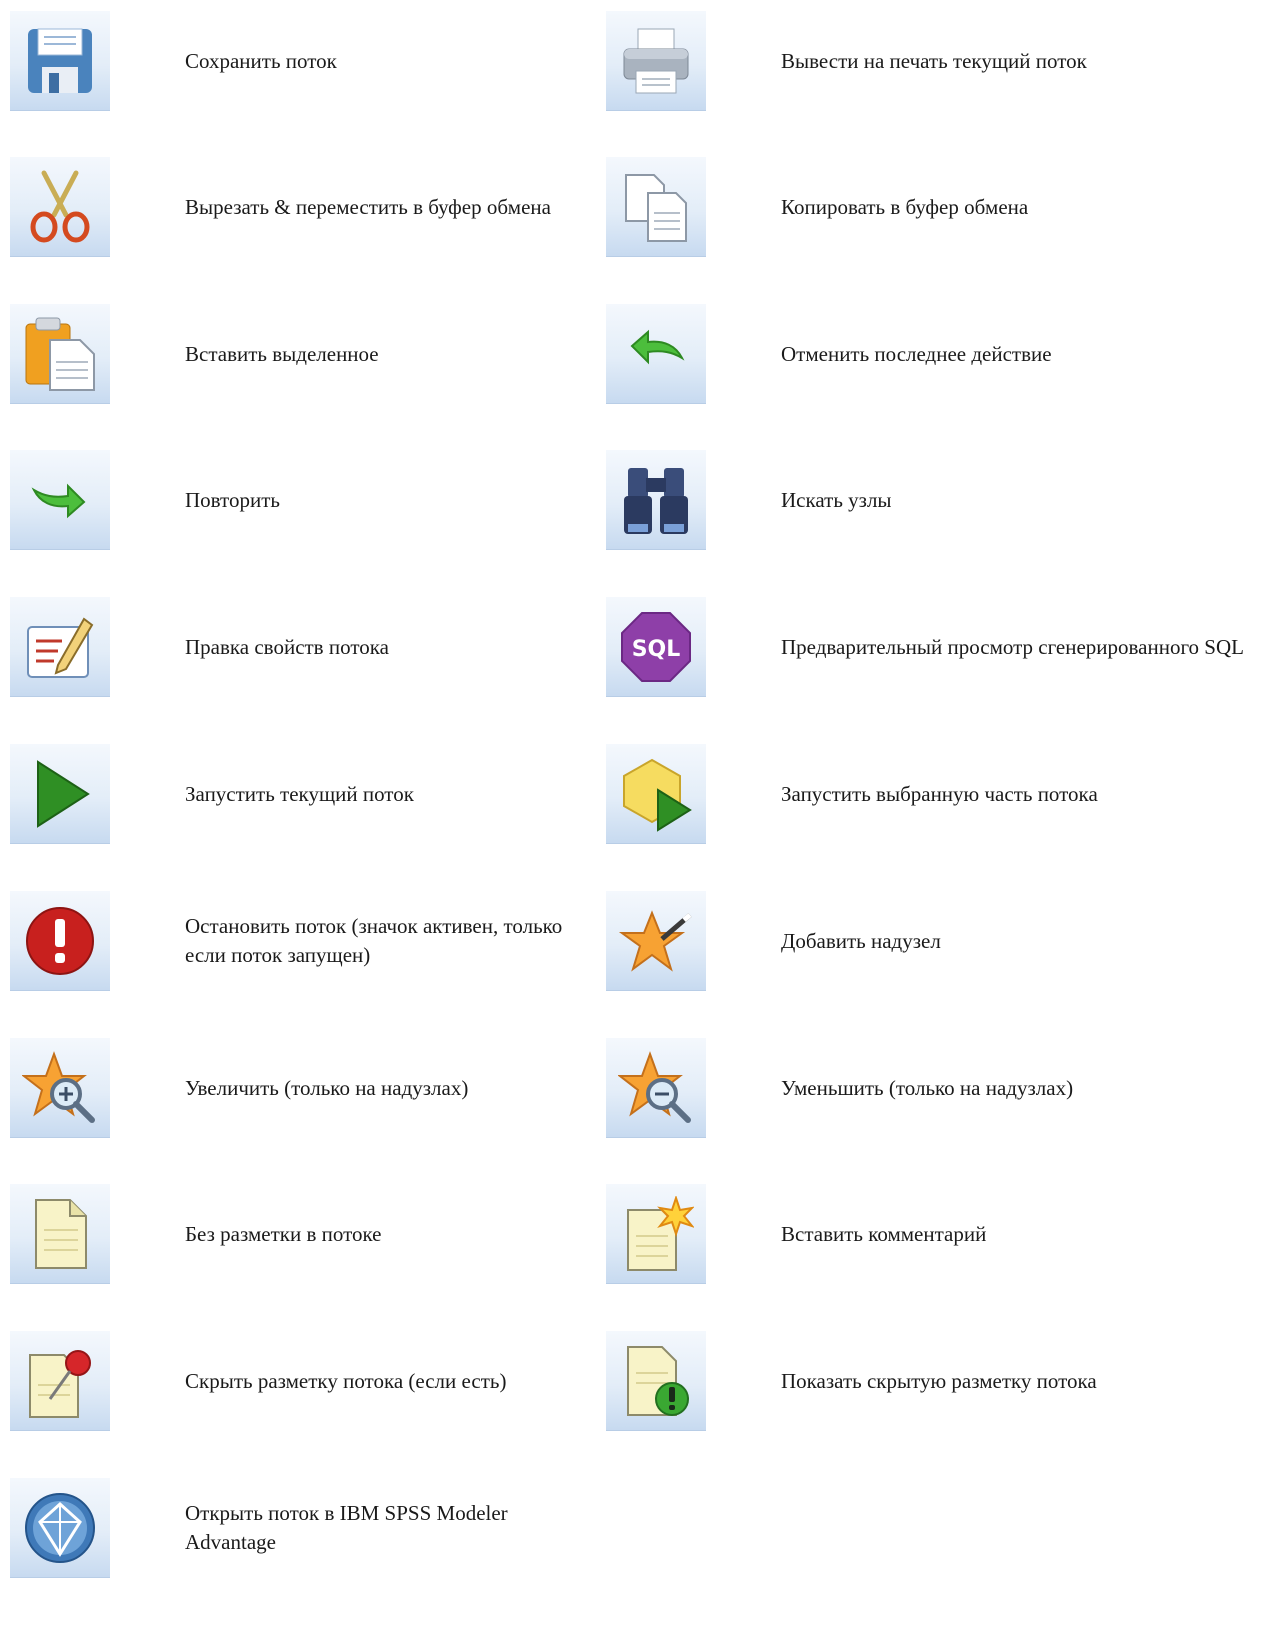 This screenshot has width=1283, height=1649. What do you see at coordinates (60, 354) in the screenshot?
I see `paste-icon` at bounding box center [60, 354].